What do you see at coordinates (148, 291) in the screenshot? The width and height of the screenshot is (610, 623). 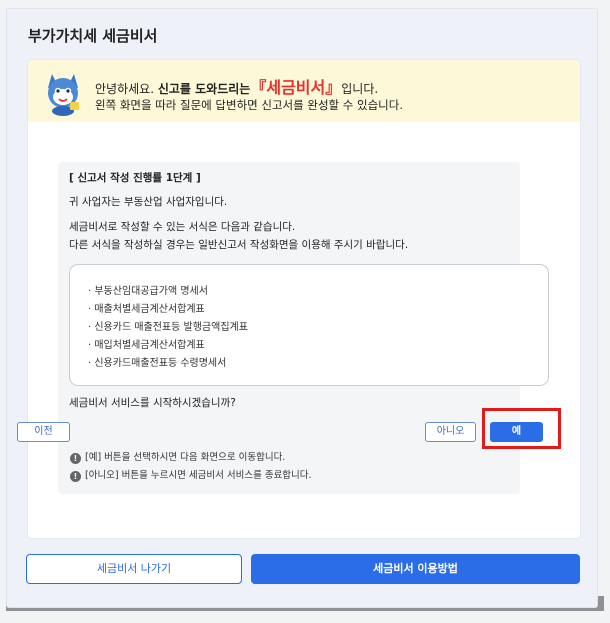 I see `list-item: · 부동산임대공급가액 명세서` at bounding box center [148, 291].